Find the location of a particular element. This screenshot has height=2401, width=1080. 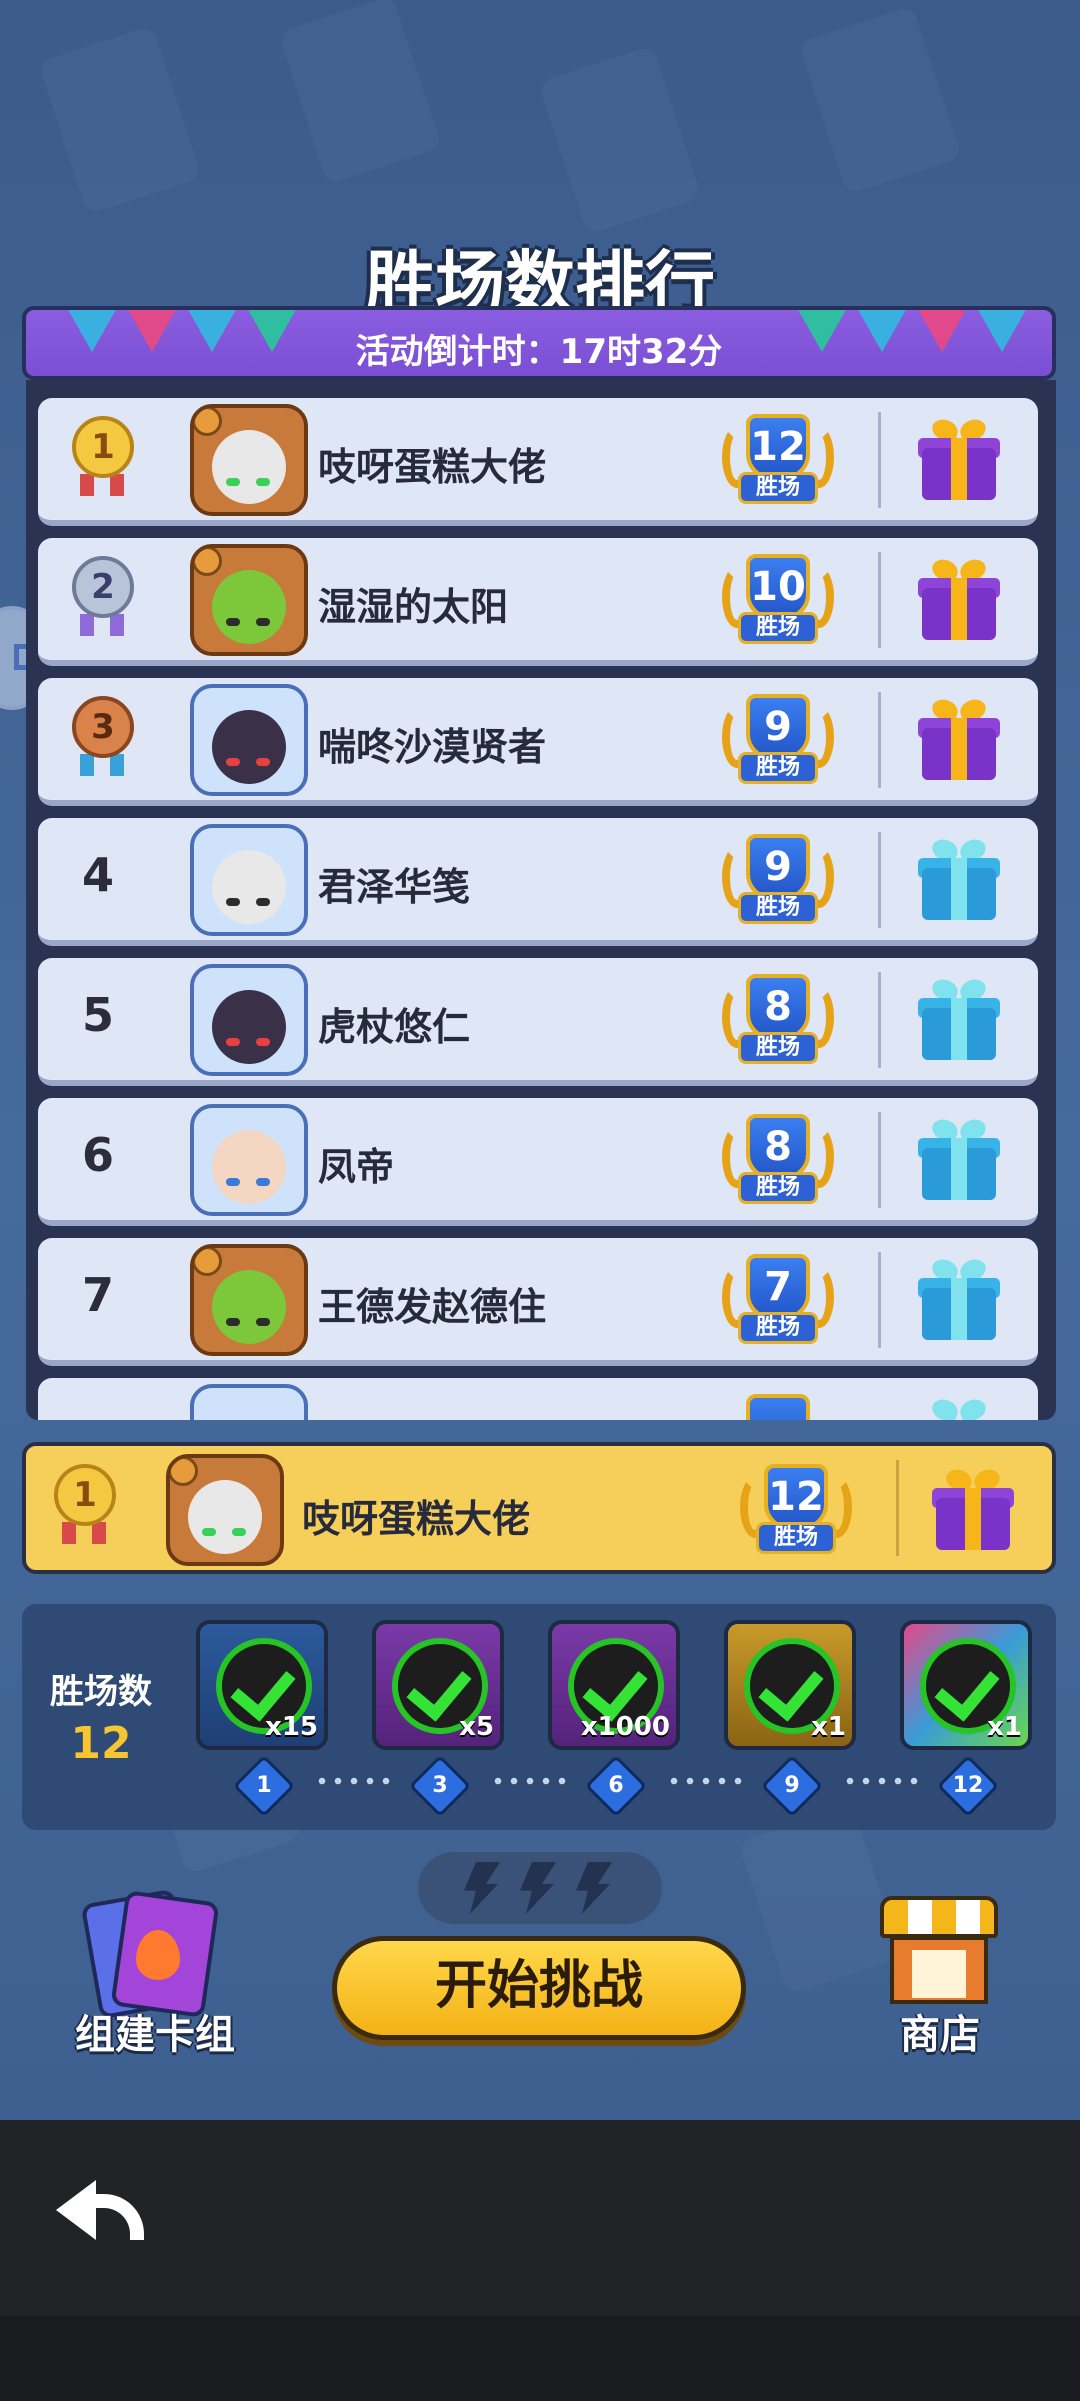

wins-count: 12 is located at coordinates (796, 1497).